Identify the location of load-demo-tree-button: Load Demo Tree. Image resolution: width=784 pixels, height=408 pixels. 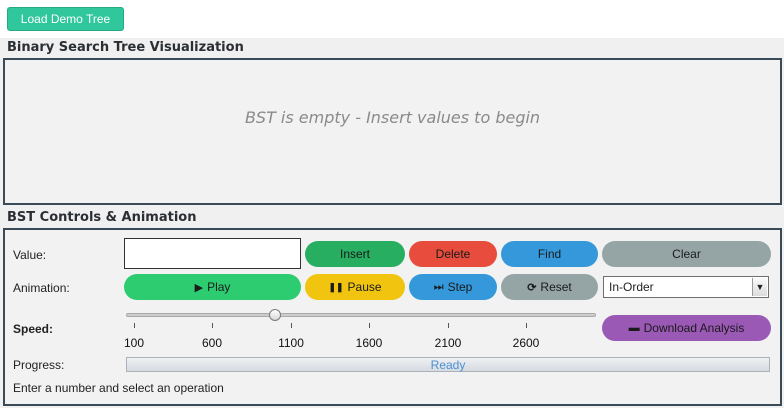
(65, 19).